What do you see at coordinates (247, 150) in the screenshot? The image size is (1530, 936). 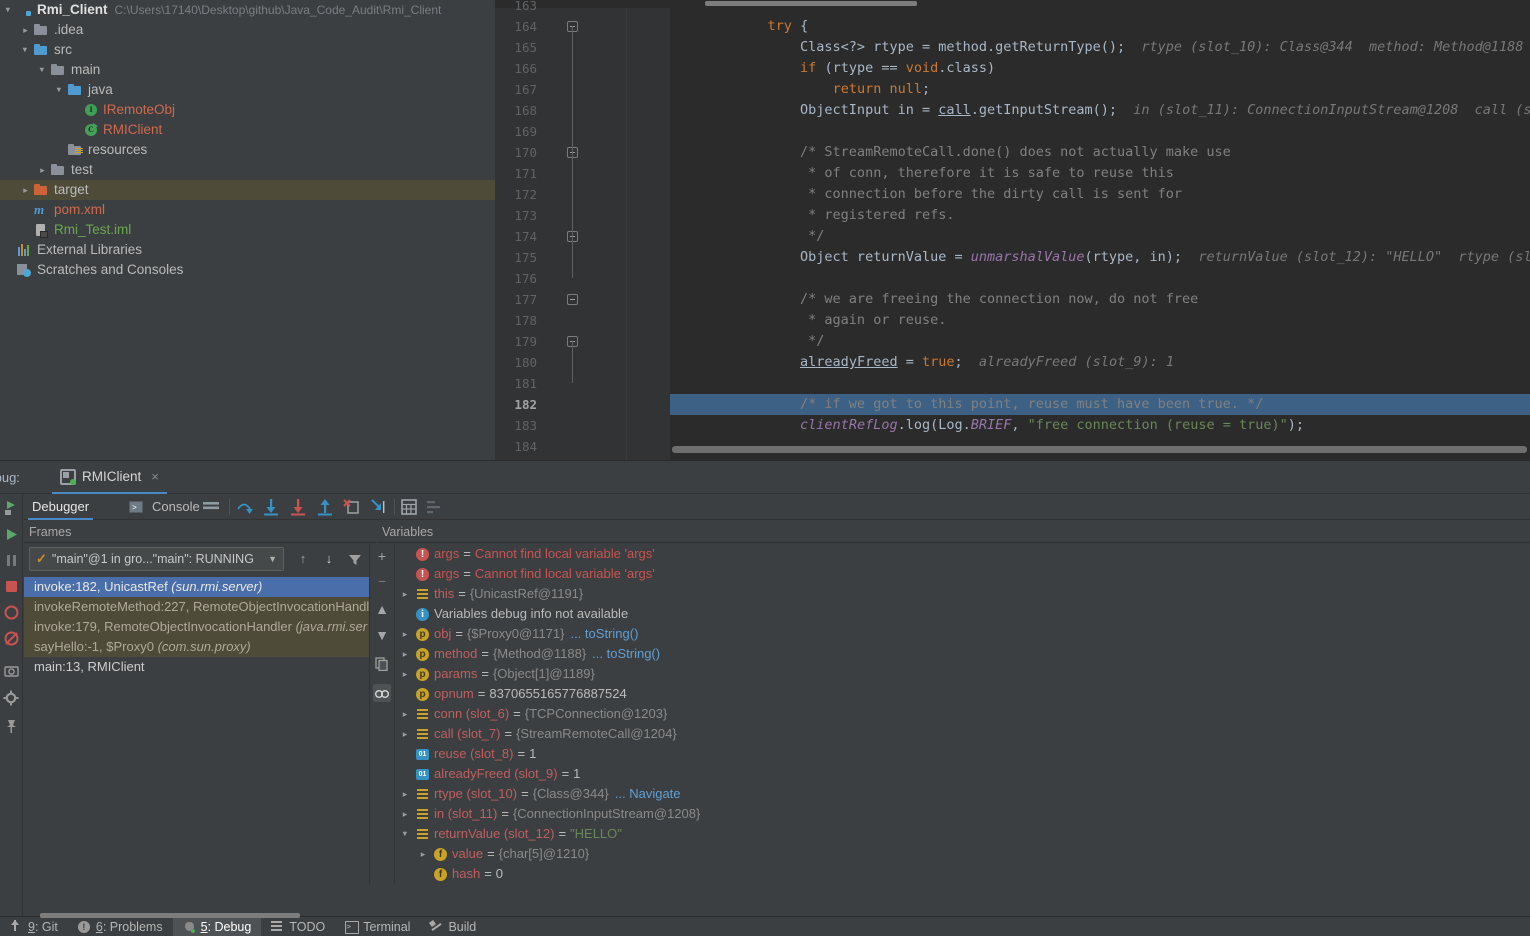 I see `tree-item-resources: ▸ resources` at bounding box center [247, 150].